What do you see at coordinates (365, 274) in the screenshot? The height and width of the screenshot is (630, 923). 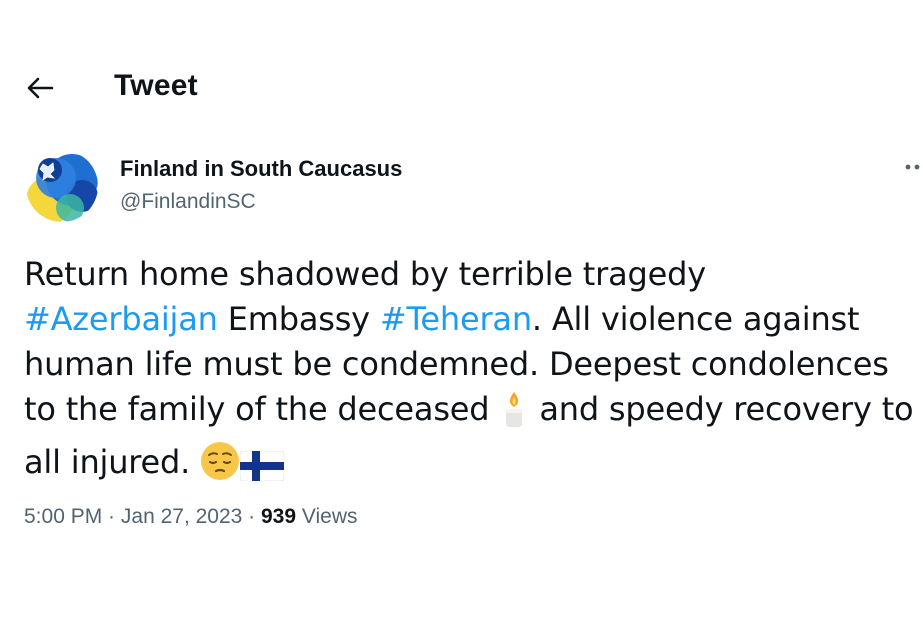 I see `tweet-text-line1: Return home shadowed by terrible tragedy` at bounding box center [365, 274].